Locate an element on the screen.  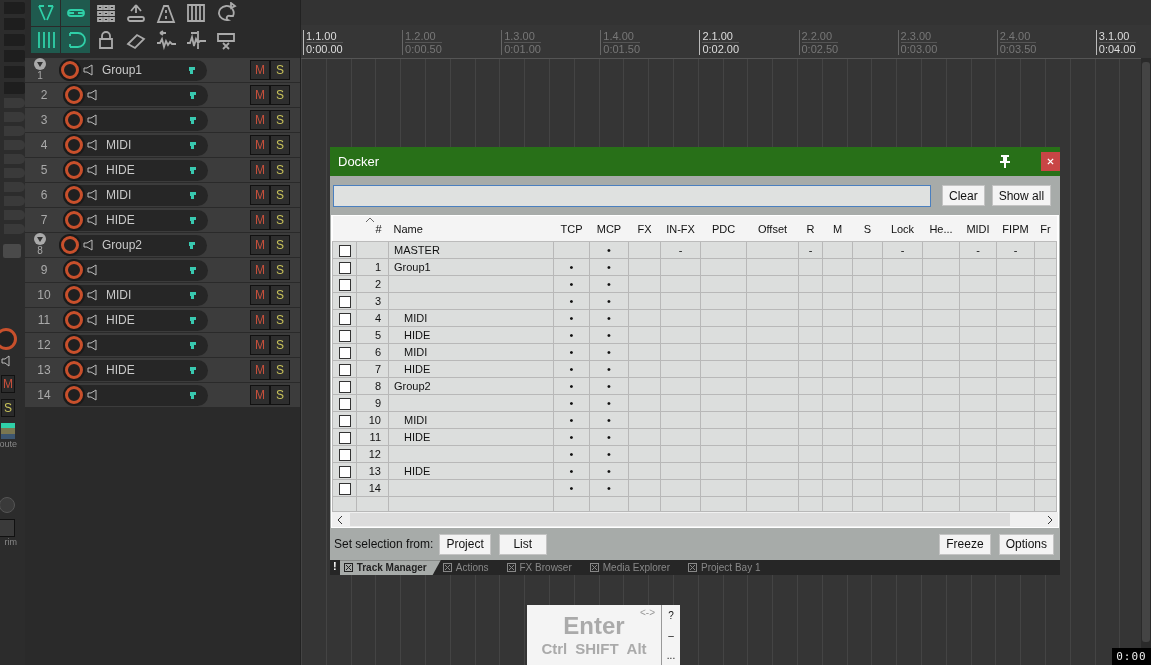
docker-tab: Media Explorer is located at coordinates (634, 567).